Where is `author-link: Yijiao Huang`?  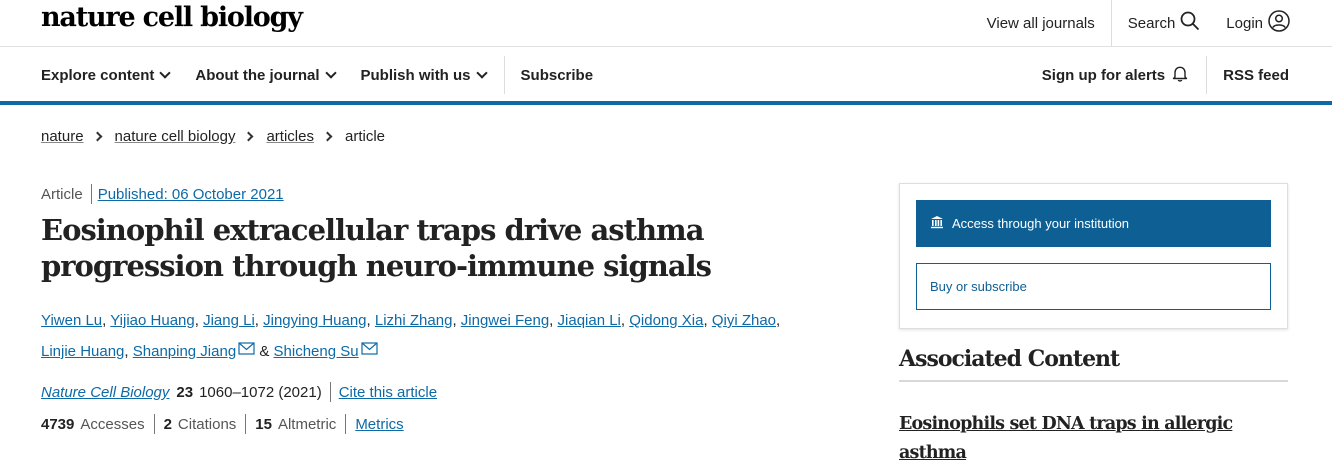 author-link: Yijiao Huang is located at coordinates (152, 320).